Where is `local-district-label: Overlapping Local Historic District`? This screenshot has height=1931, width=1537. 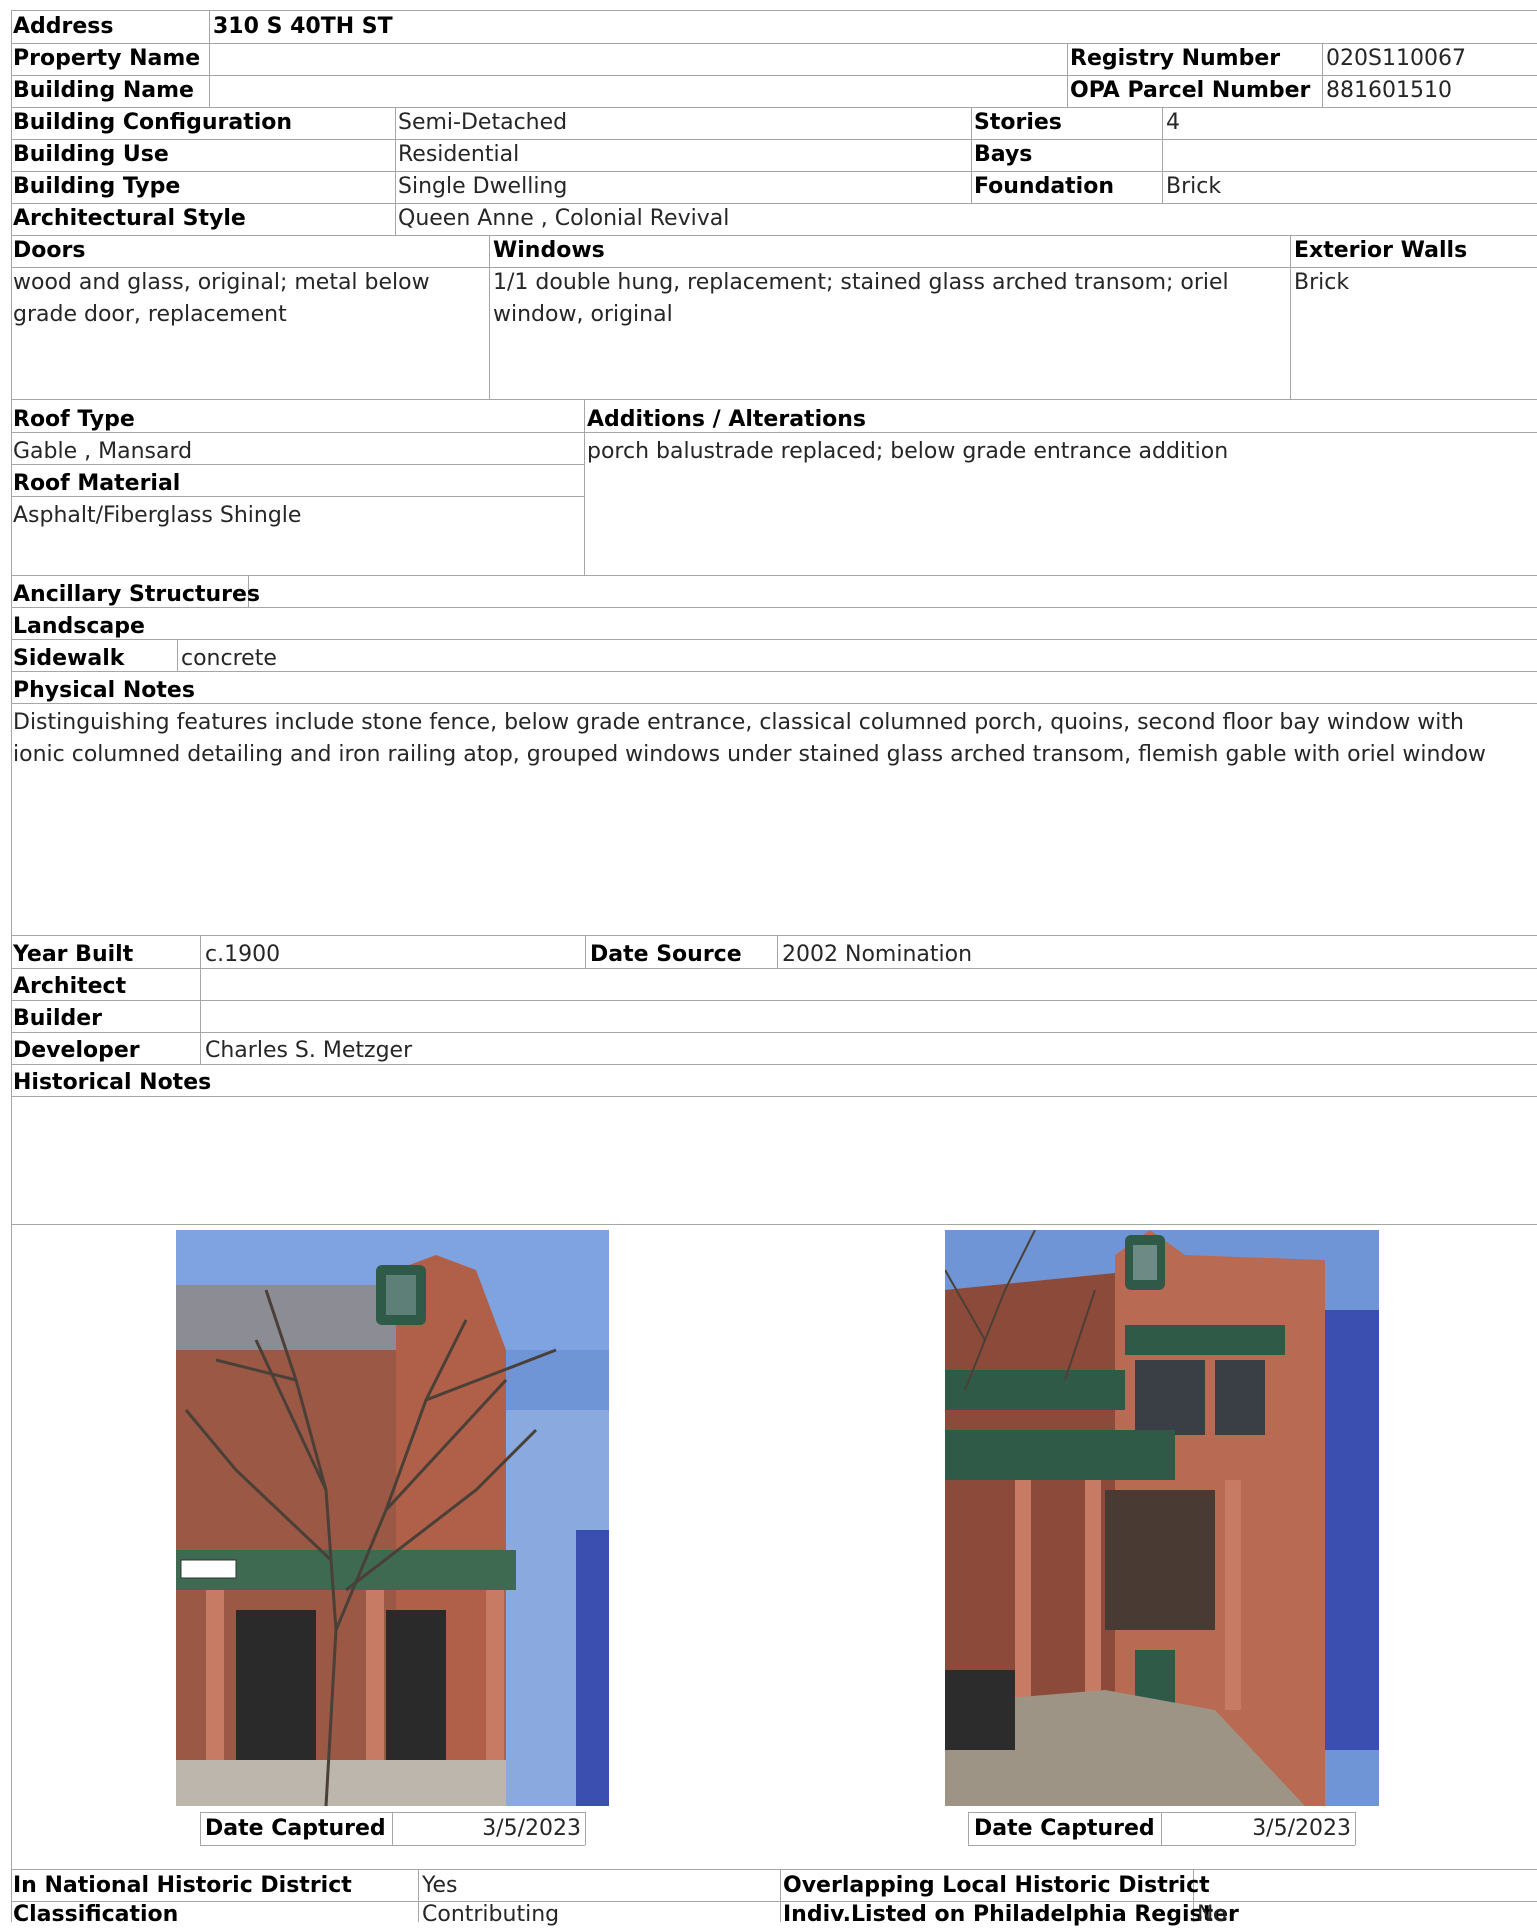 local-district-label: Overlapping Local Historic District is located at coordinates (996, 1885).